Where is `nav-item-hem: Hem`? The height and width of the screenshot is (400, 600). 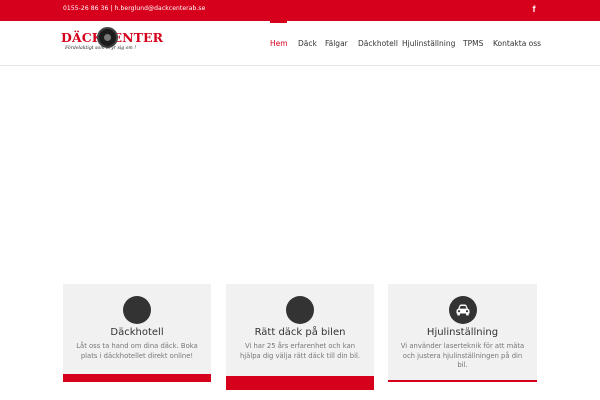 nav-item-hem: Hem is located at coordinates (279, 43).